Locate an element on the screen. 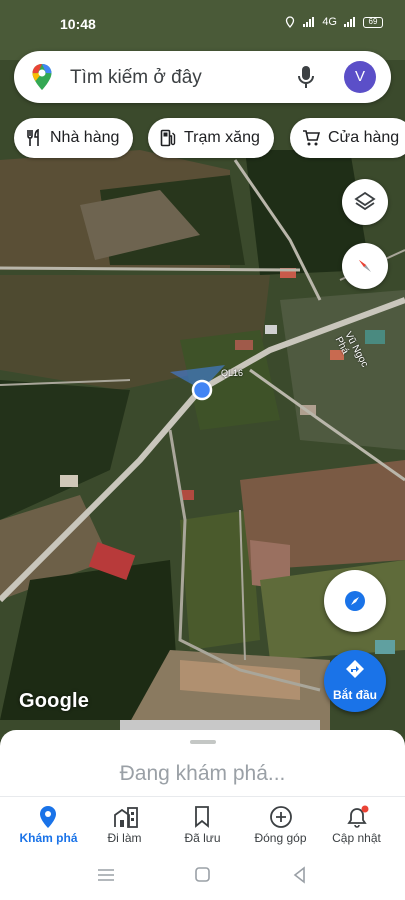 The image size is (405, 900). nav-item-commute: Đi làm is located at coordinates (124, 828).